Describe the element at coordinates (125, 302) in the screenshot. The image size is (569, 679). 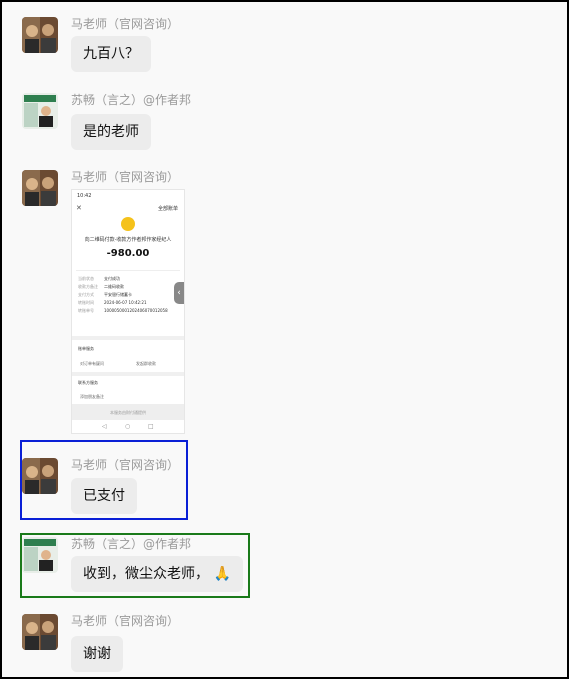
I see `row-value: 2024-06-07 10:42:21` at that location.